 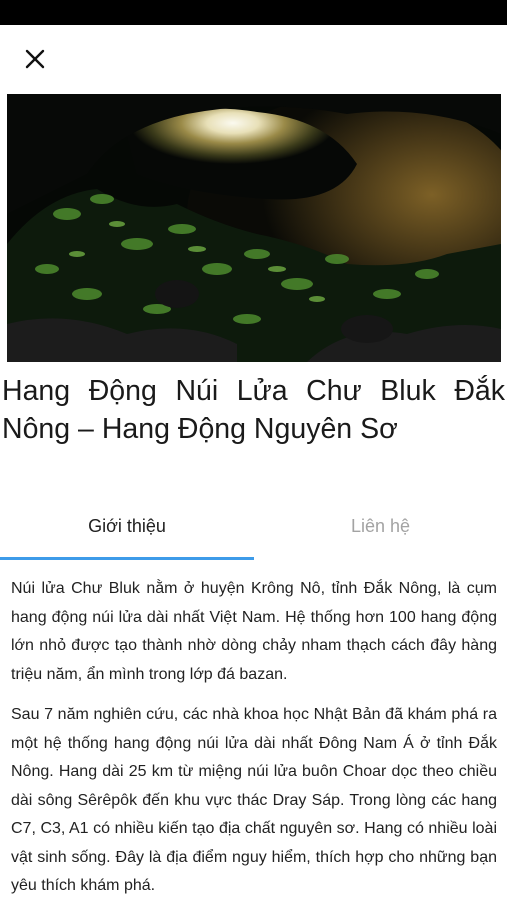 What do you see at coordinates (127, 526) in the screenshot?
I see `tab-introduction: Giới thiệu` at bounding box center [127, 526].